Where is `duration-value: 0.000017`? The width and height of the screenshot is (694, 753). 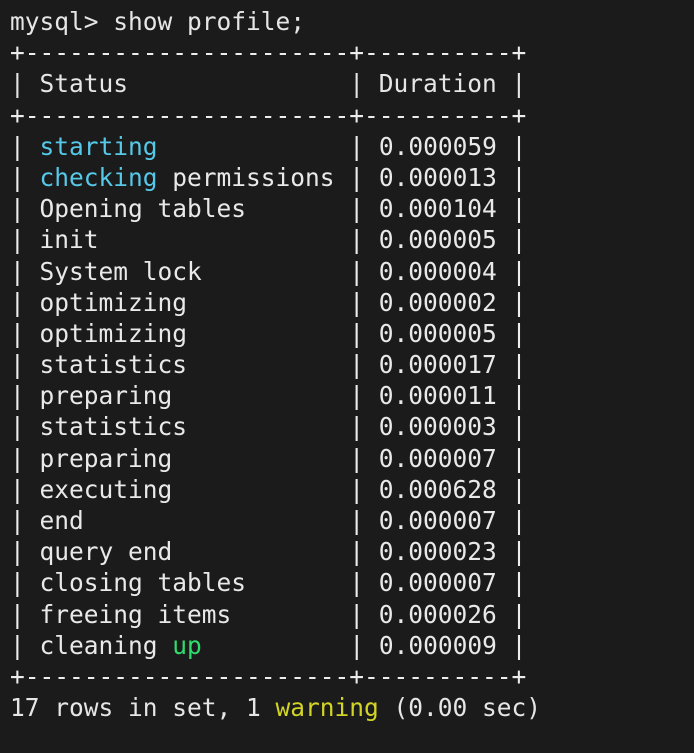 duration-value: 0.000017 is located at coordinates (437, 365).